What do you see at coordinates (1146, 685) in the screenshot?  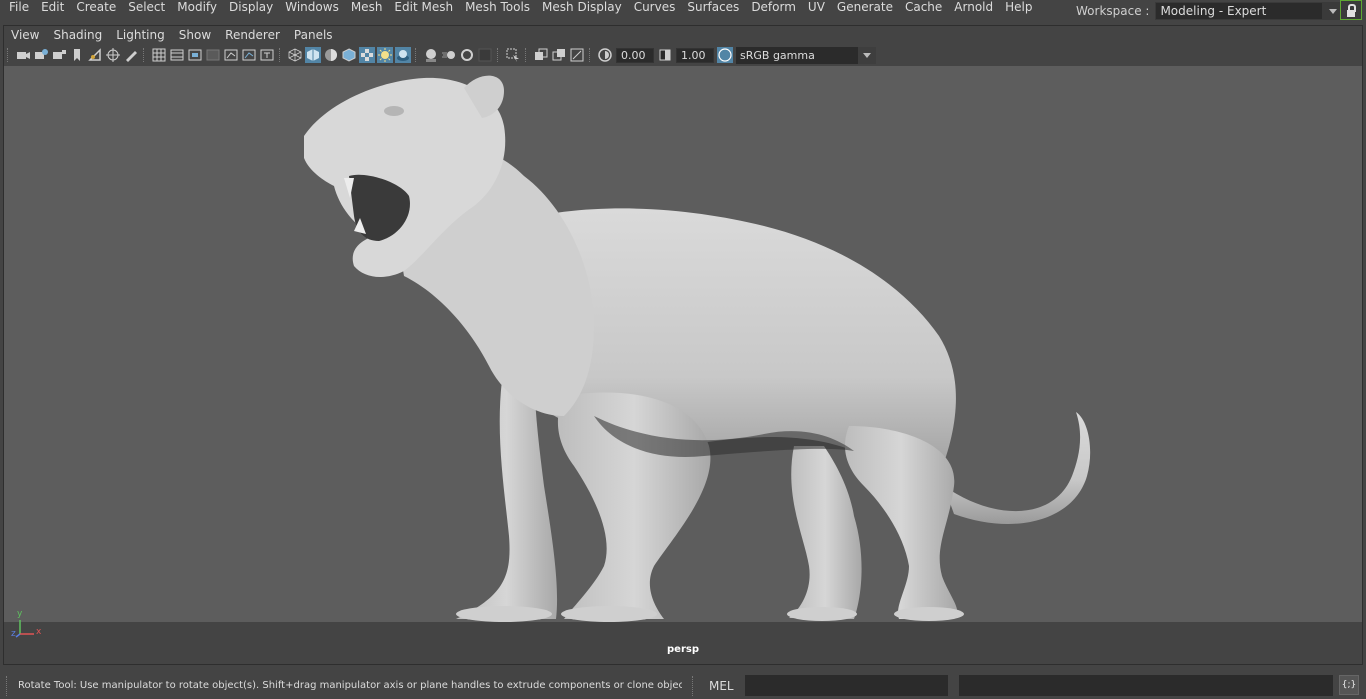 I see `command-result-field` at bounding box center [1146, 685].